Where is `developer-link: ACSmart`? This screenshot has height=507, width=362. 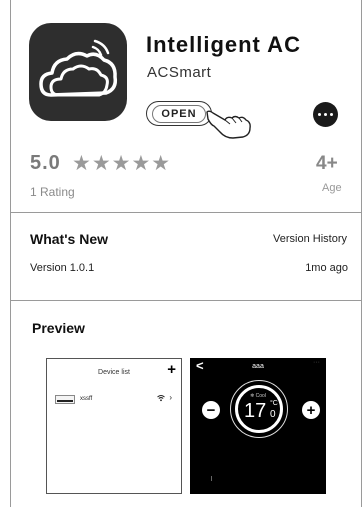 developer-link: ACSmart is located at coordinates (179, 72).